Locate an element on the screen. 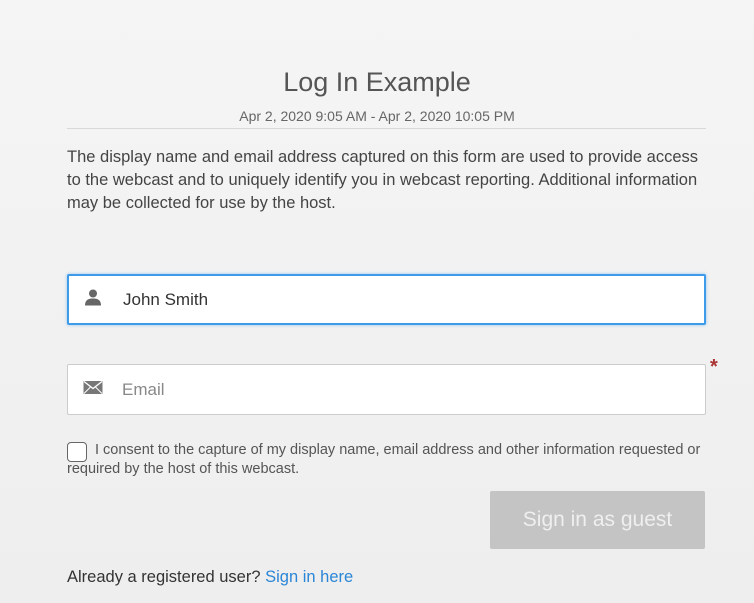 This screenshot has height=603, width=754. email-placeholder: Email is located at coordinates (143, 389).